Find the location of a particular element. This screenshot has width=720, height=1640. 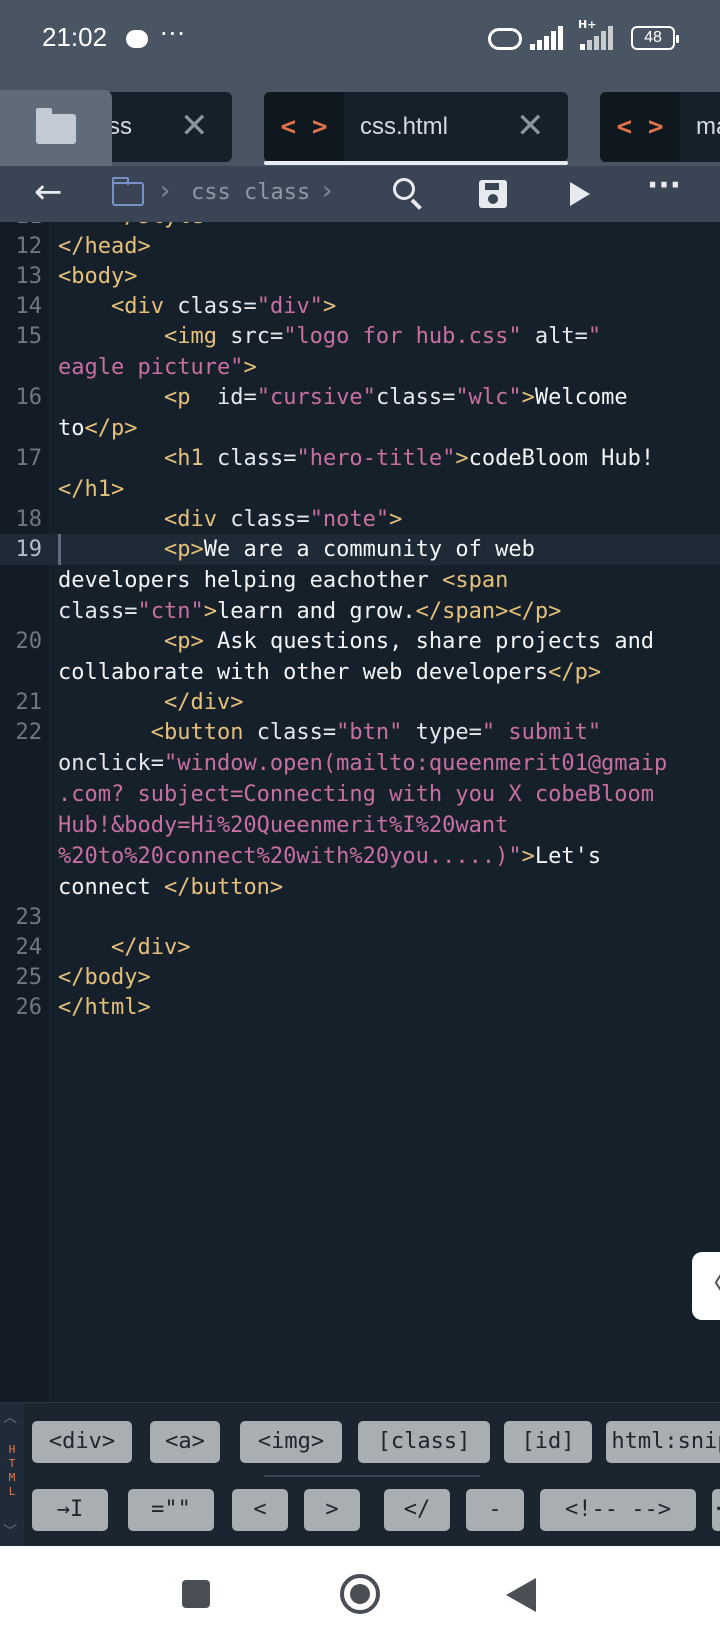

snippet-chip: </ is located at coordinates (417, 1510).